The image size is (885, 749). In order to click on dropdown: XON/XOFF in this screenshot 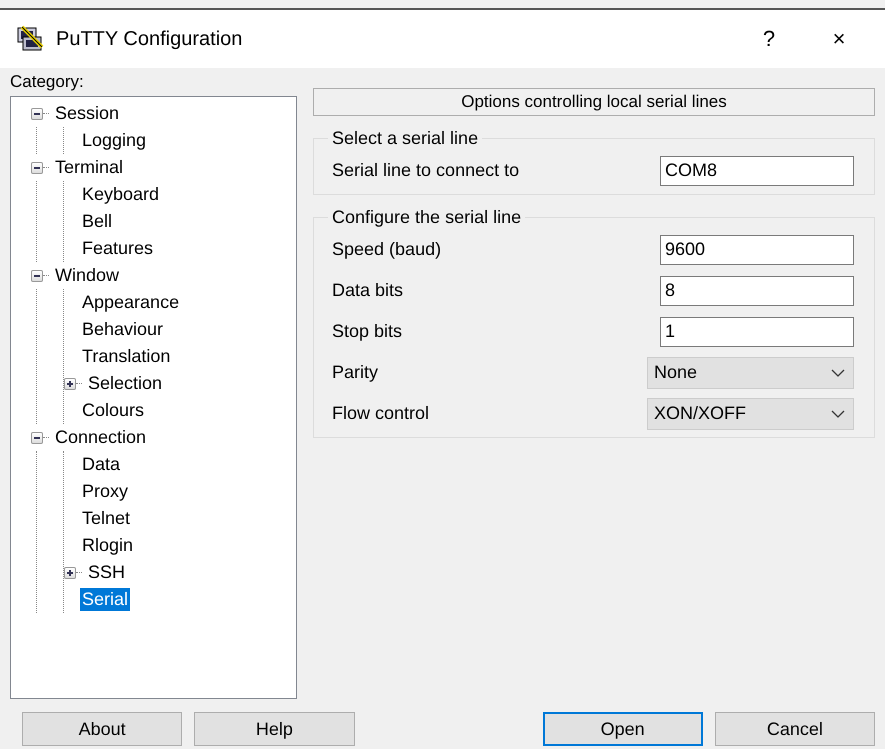, I will do `click(750, 414)`.